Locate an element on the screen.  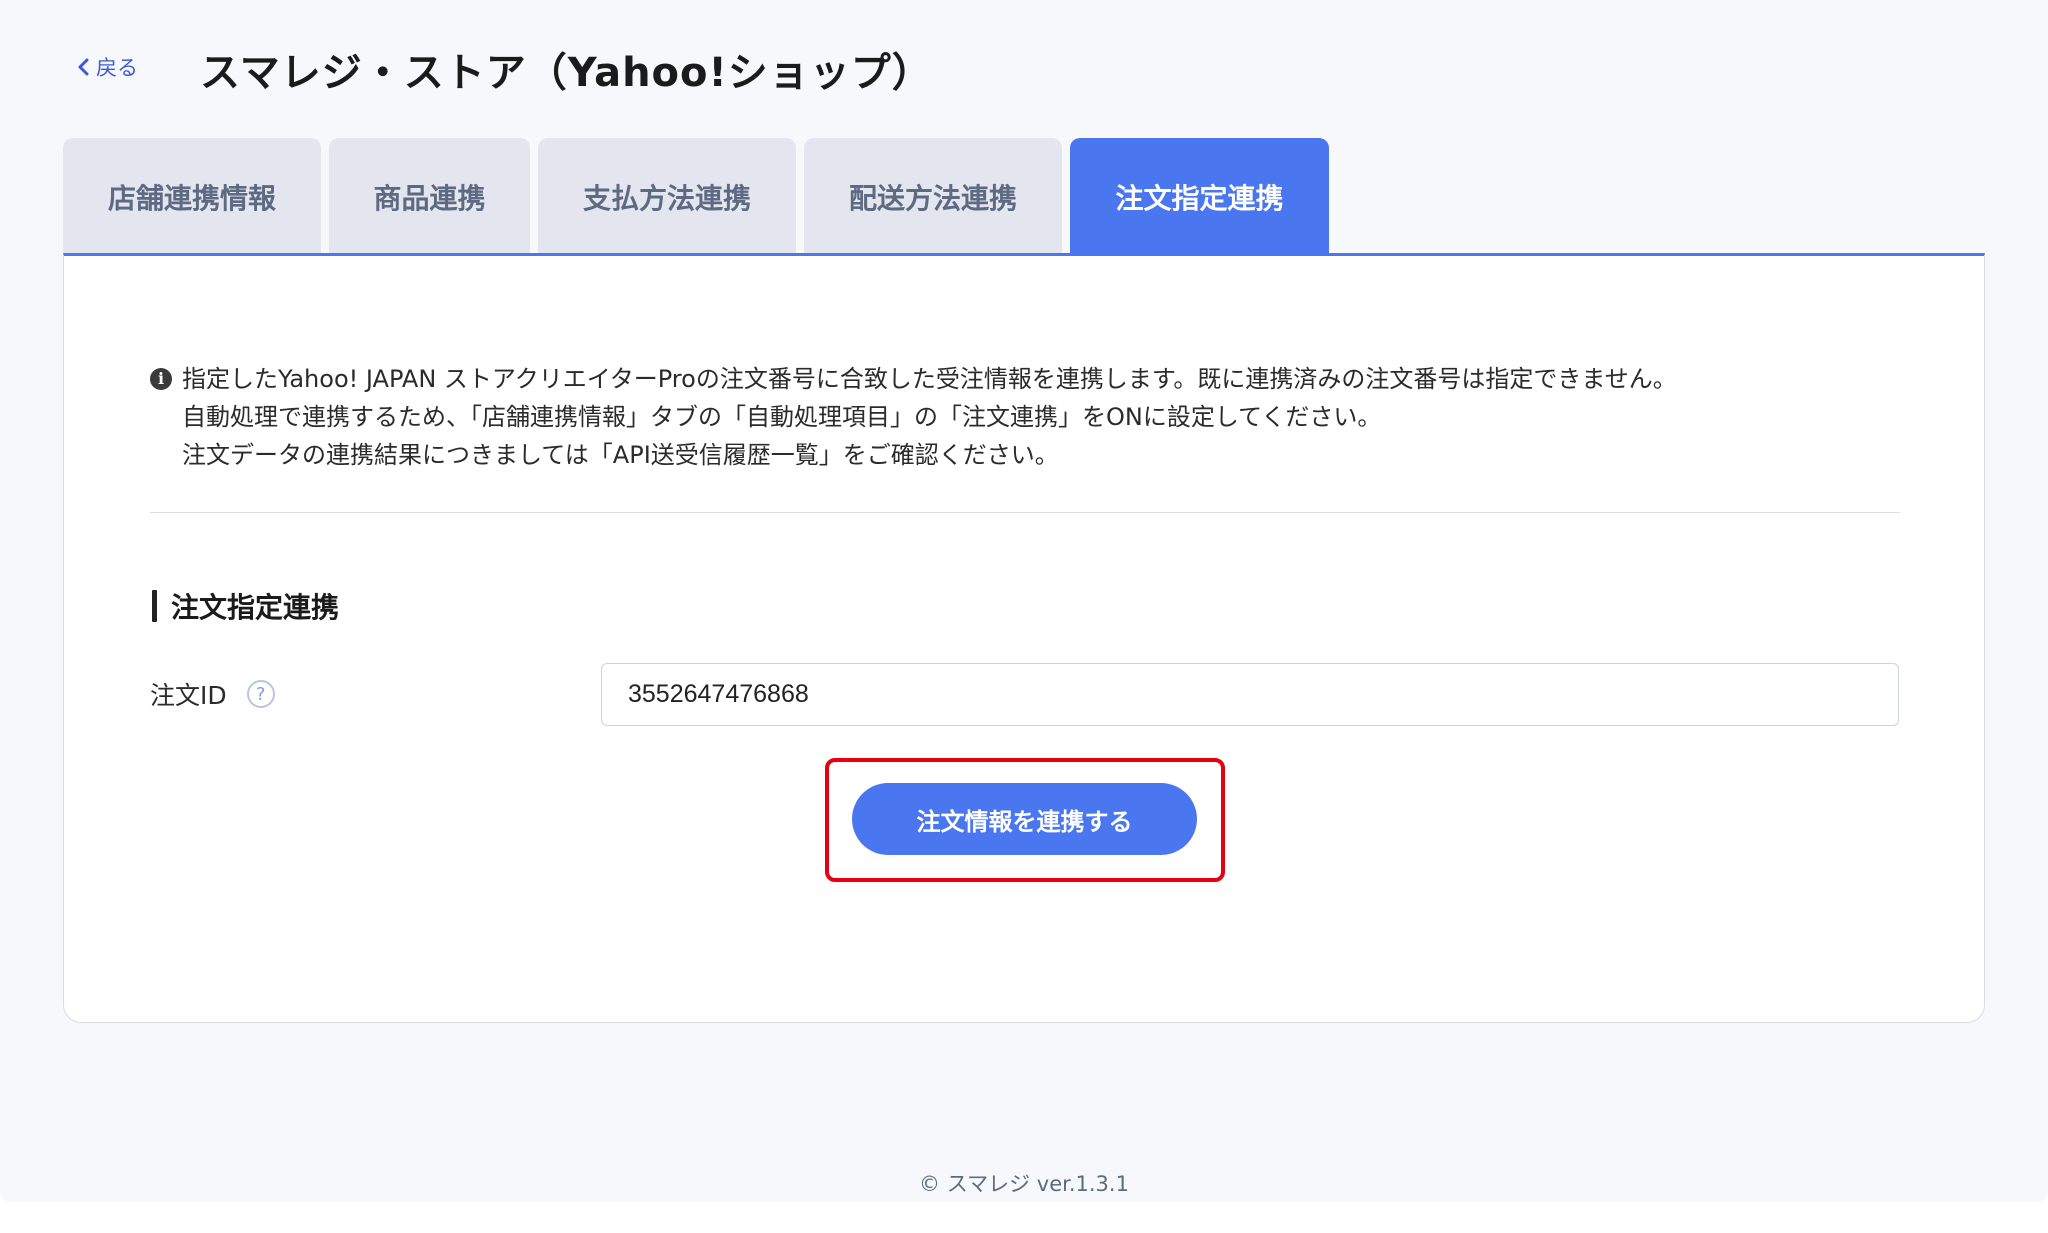
order-id-label: 注文ID ? is located at coordinates (212, 694).